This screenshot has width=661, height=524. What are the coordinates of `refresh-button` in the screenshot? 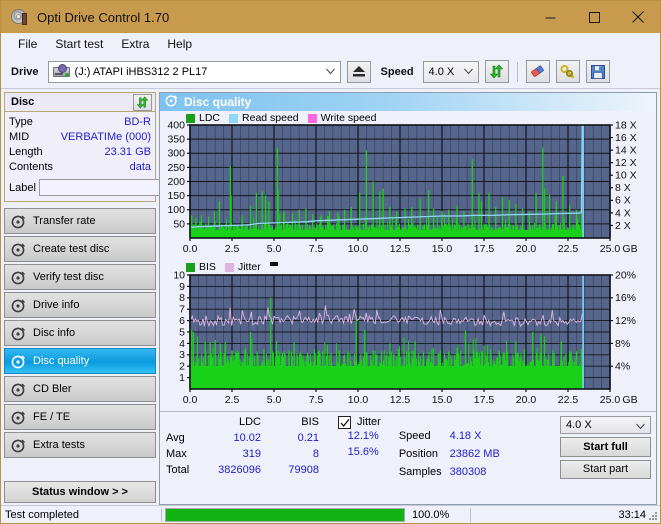 It's located at (496, 71).